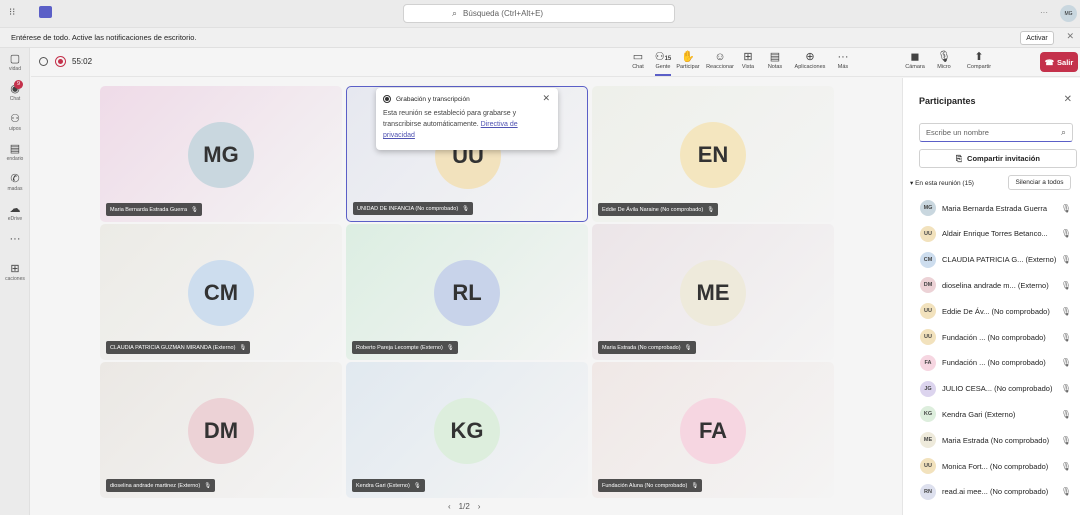 The image size is (1080, 515). I want to click on participant-row: UU Fundación ... (No comprobado) 🎙, so click(991, 337).